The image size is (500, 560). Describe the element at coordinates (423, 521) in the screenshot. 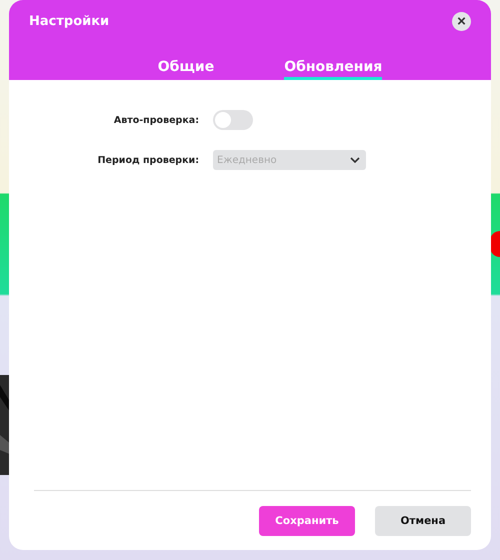

I see `cancel-button: Отмена` at that location.